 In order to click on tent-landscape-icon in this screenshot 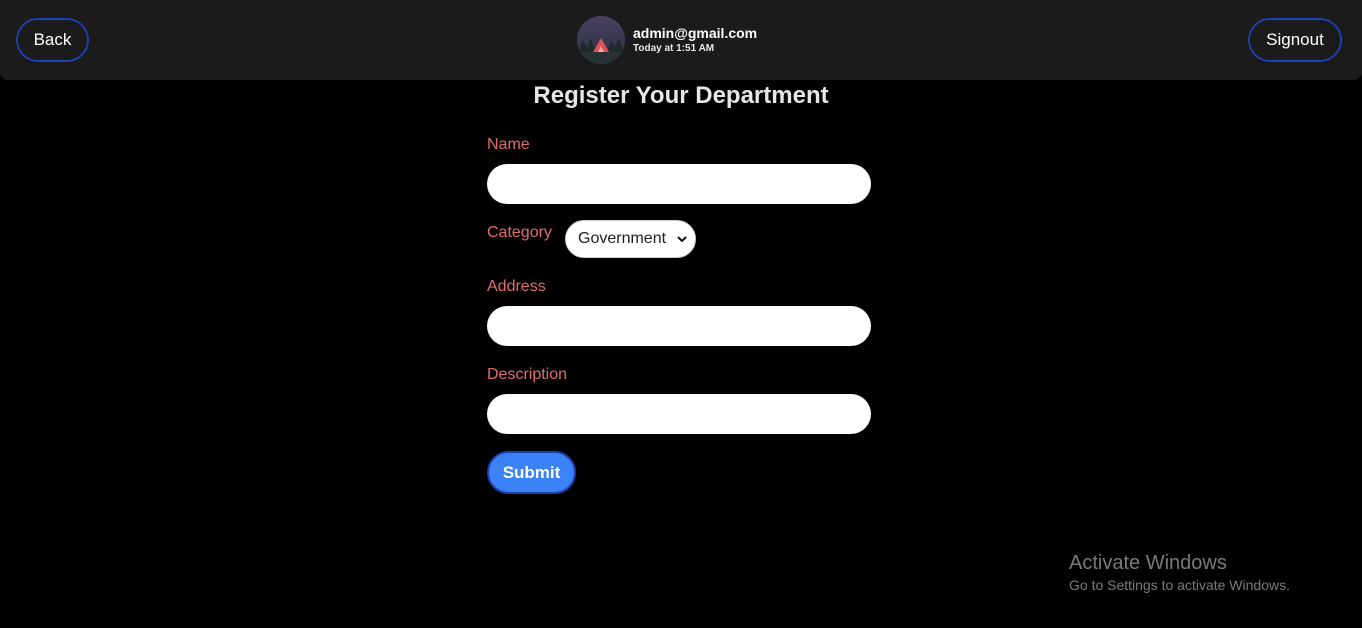, I will do `click(601, 40)`.